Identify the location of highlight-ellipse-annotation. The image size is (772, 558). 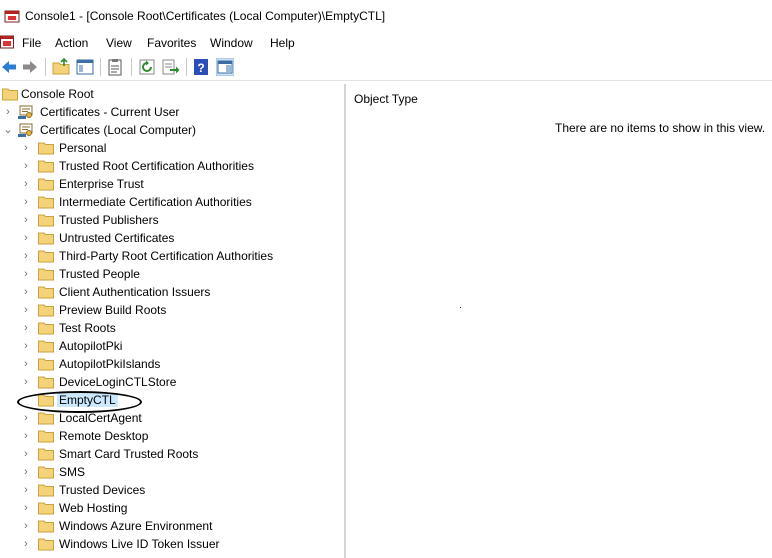
(79, 402).